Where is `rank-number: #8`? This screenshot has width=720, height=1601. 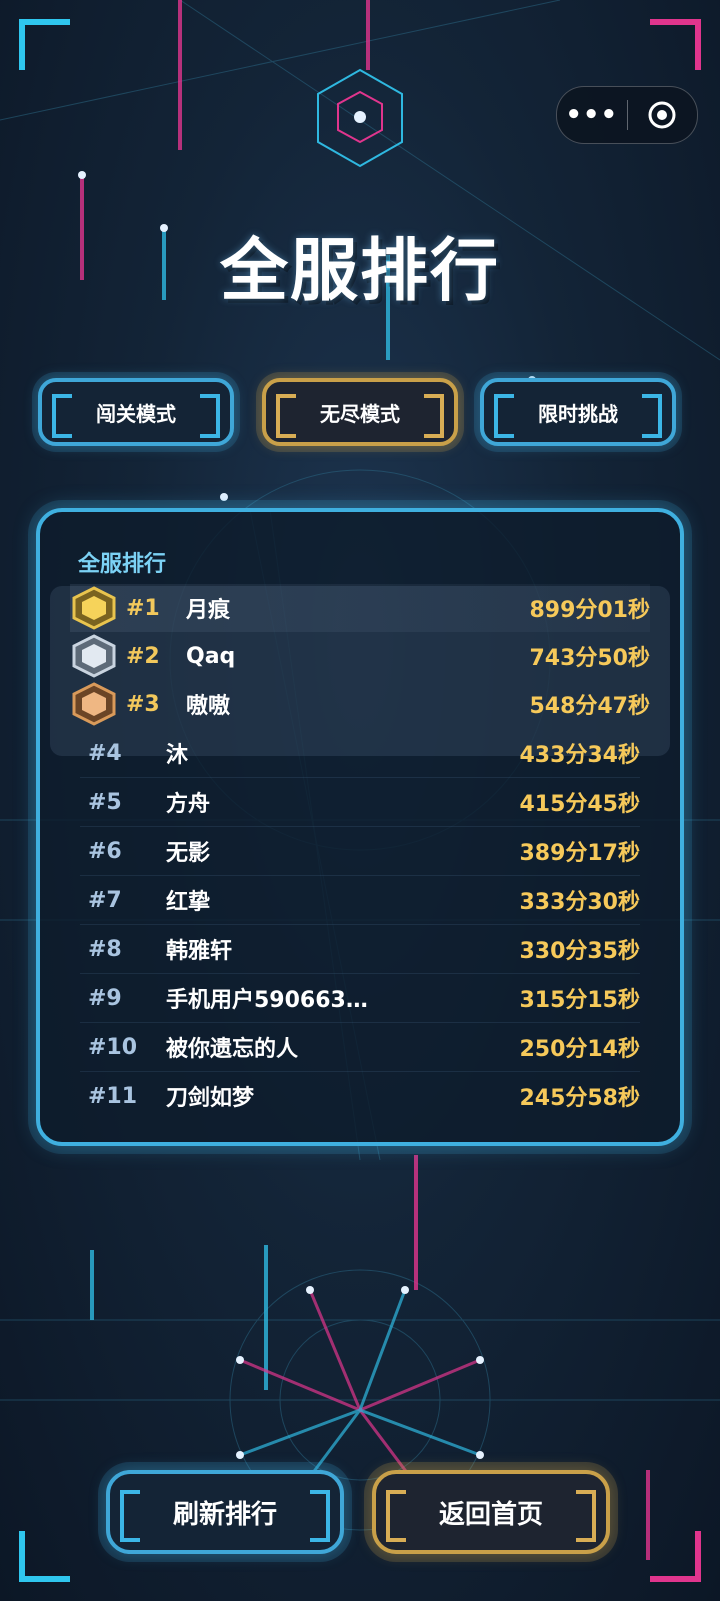
rank-number: #8 is located at coordinates (105, 949).